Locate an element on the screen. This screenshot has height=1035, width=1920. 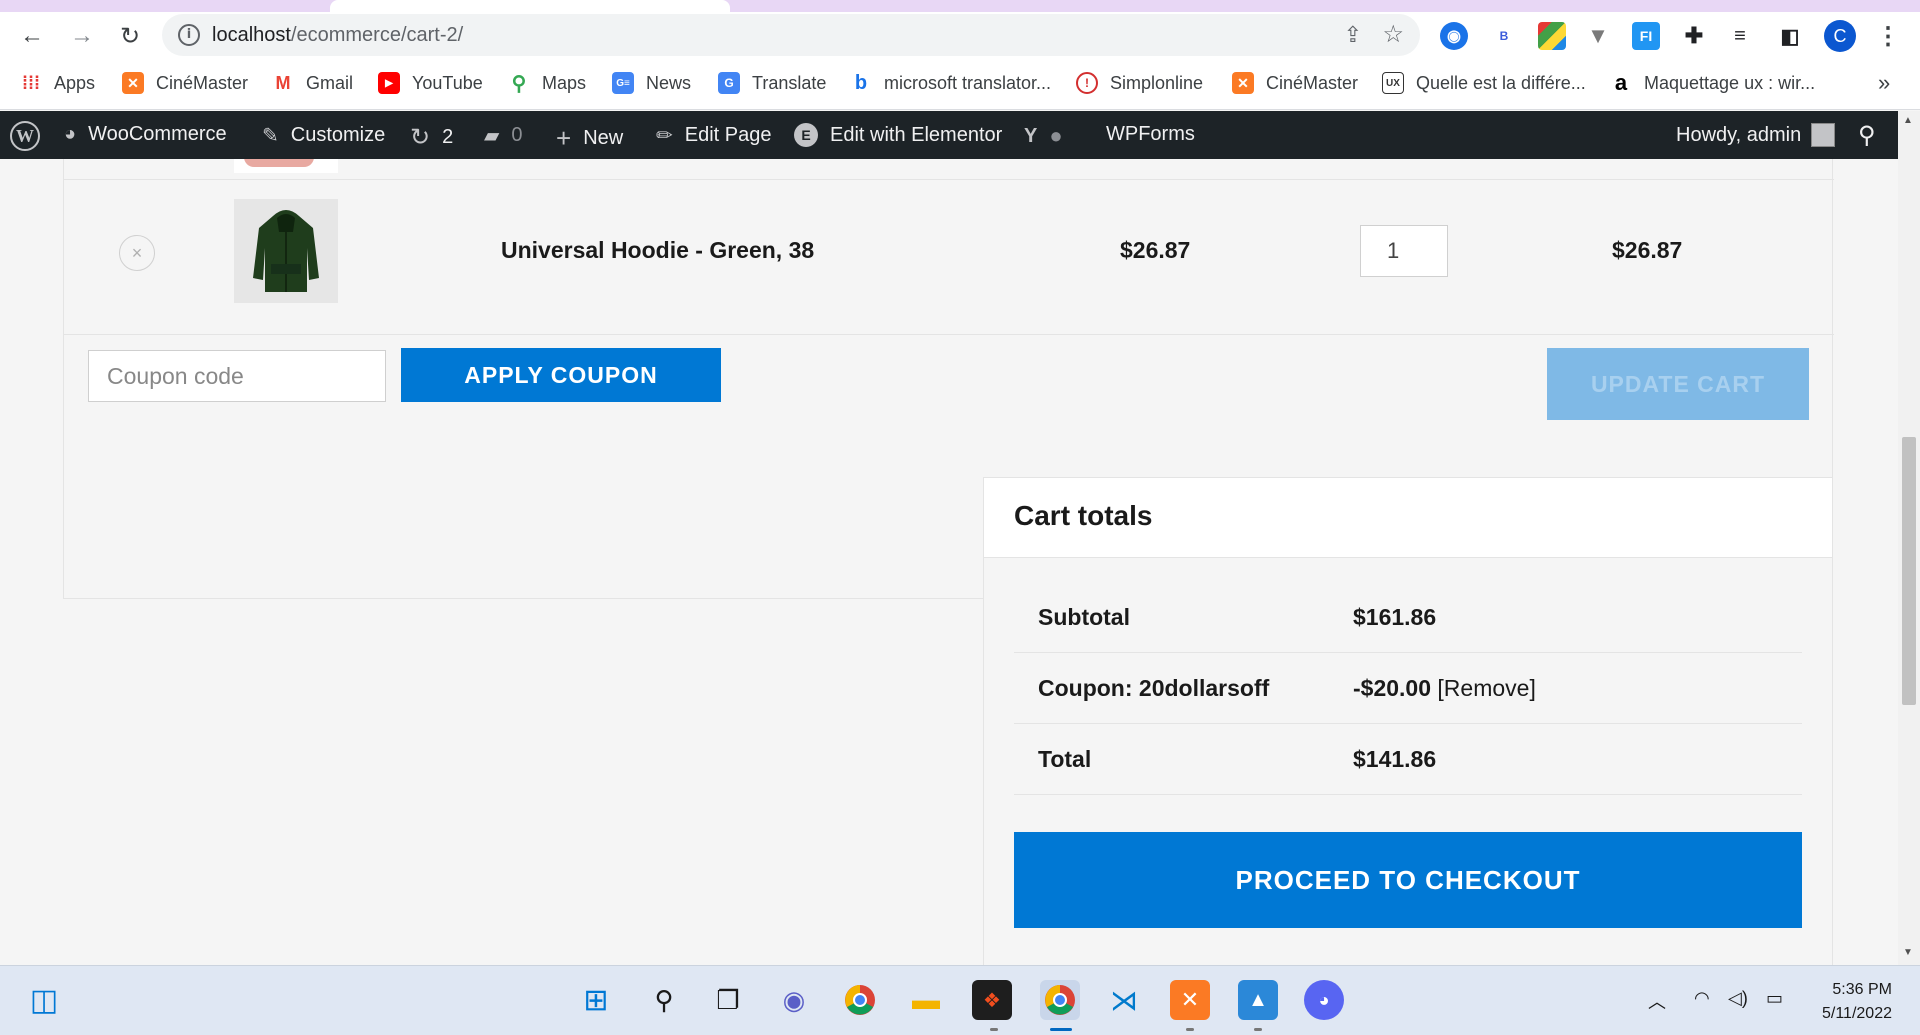
remove-coupon-link: [Remove] is located at coordinates (1486, 688).